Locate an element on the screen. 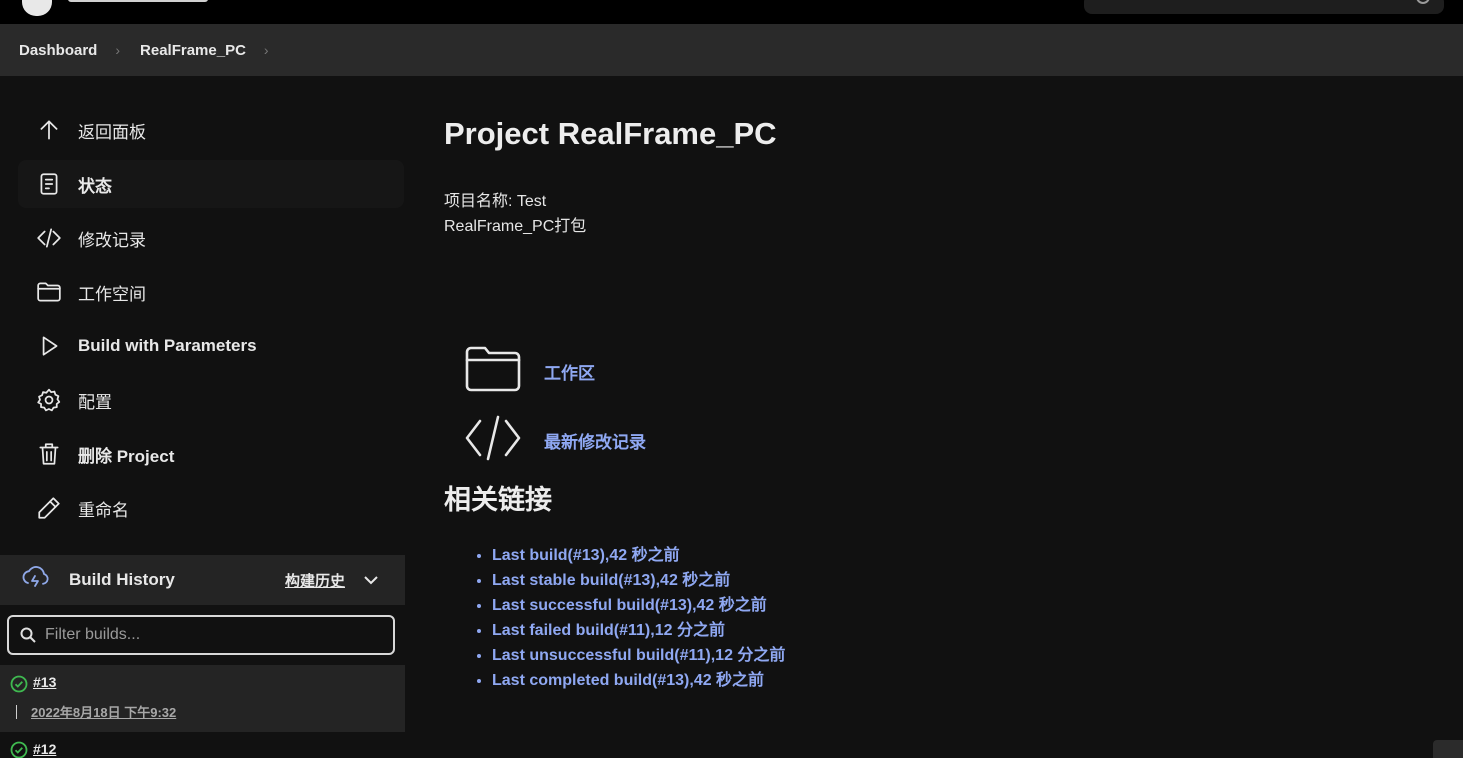  filter-builds-input is located at coordinates (210, 635).